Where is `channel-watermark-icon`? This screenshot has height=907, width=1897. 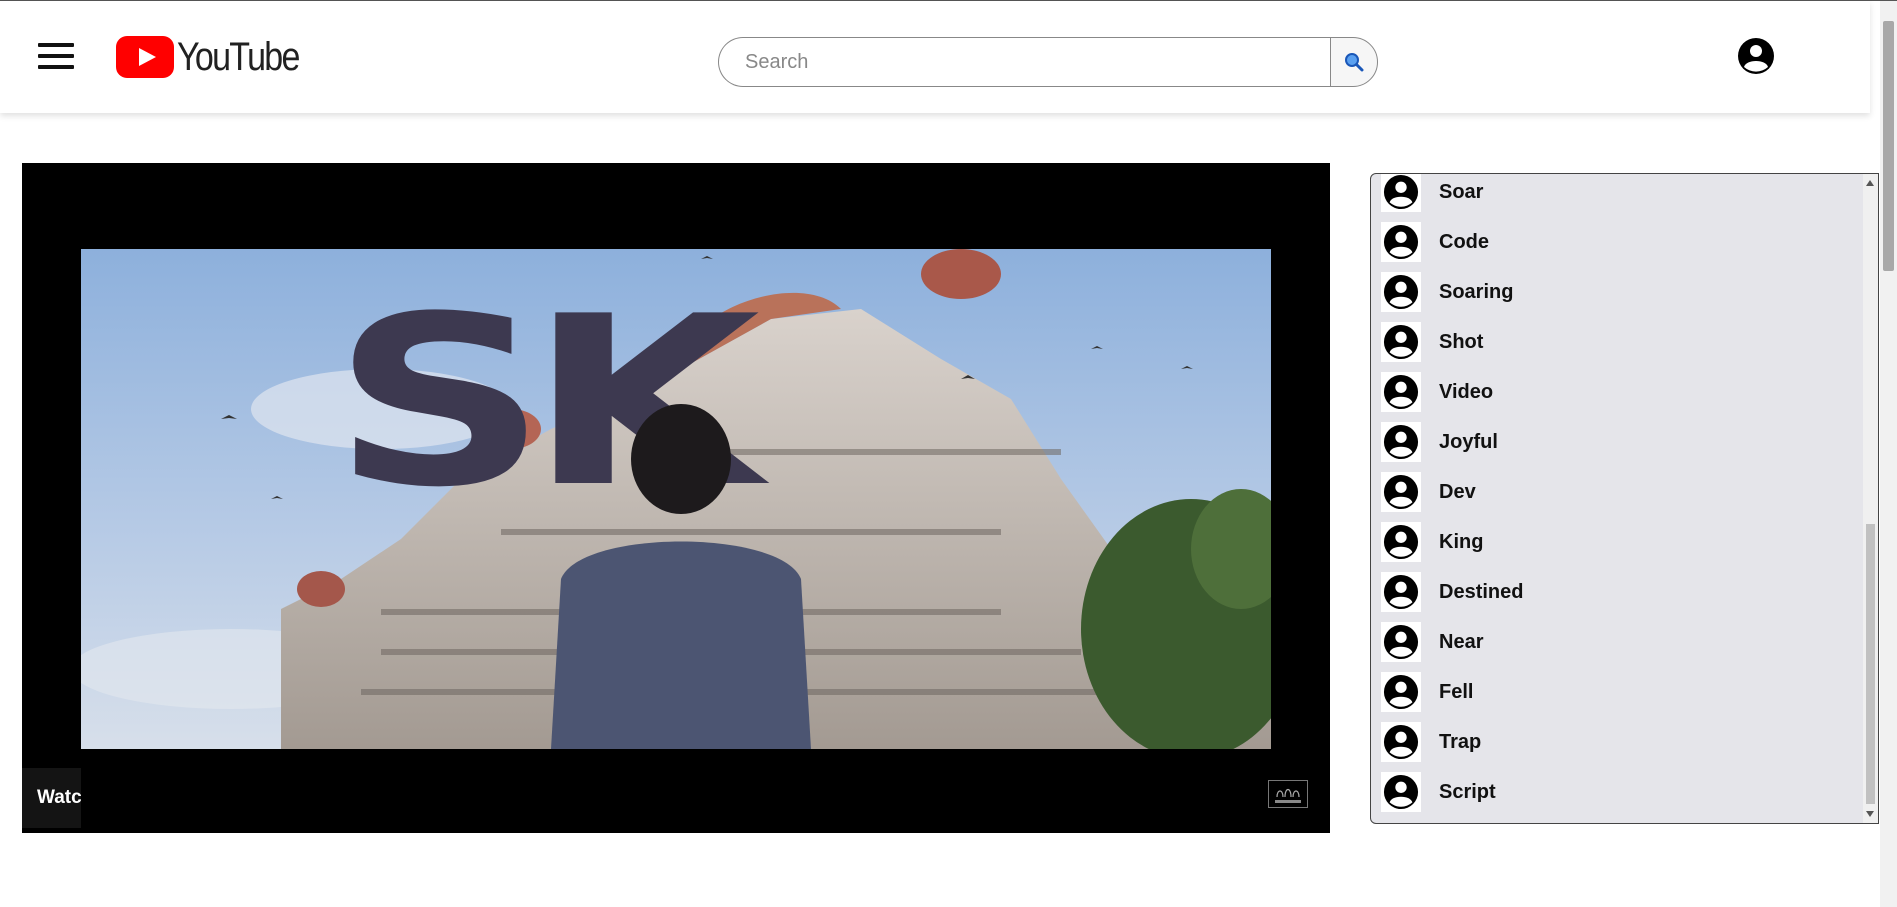 channel-watermark-icon is located at coordinates (1288, 794).